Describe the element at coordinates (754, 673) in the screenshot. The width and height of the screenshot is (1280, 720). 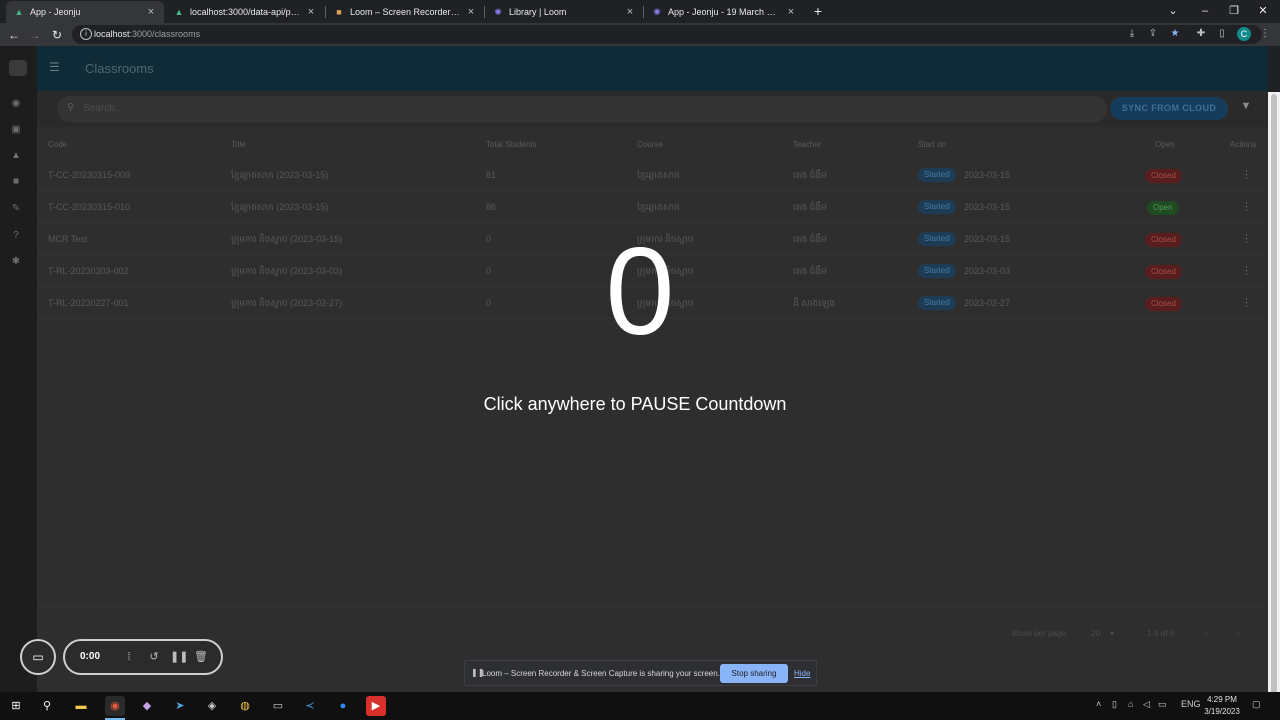
I see `stop-sharing-button: Stop sharing` at that location.